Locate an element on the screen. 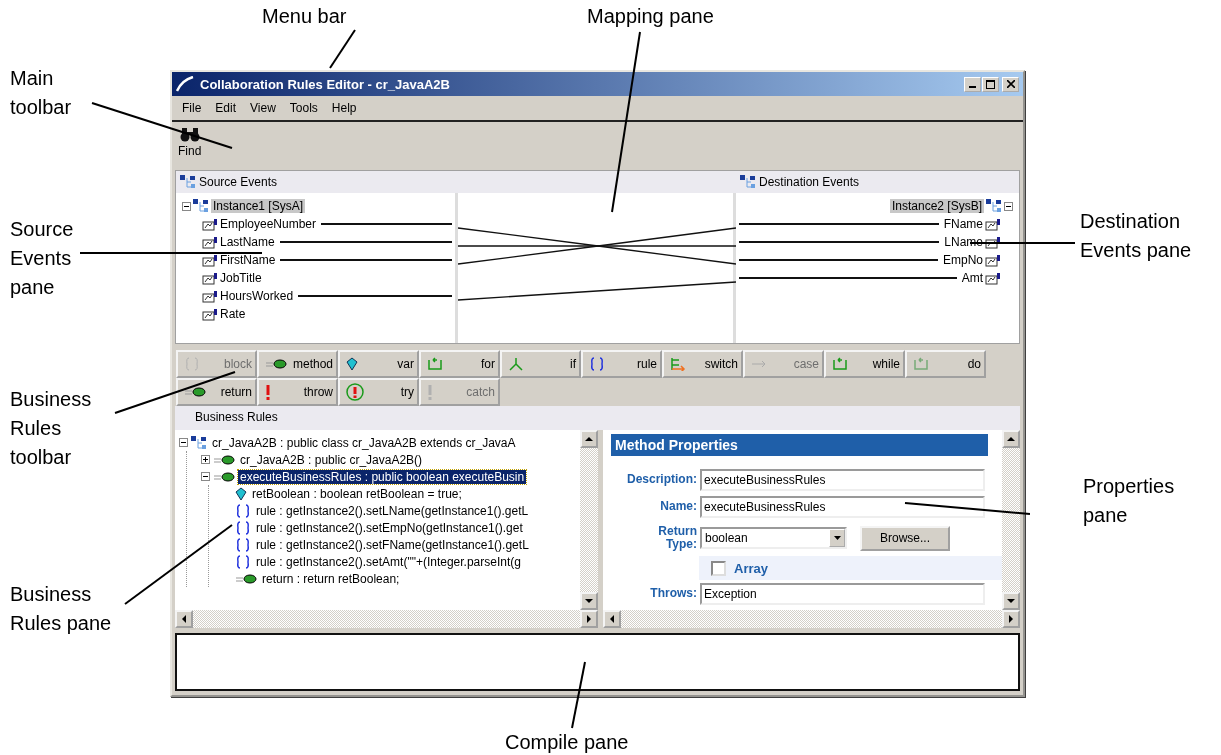 The image size is (1221, 755). callout-label: Menu bar is located at coordinates (304, 16).